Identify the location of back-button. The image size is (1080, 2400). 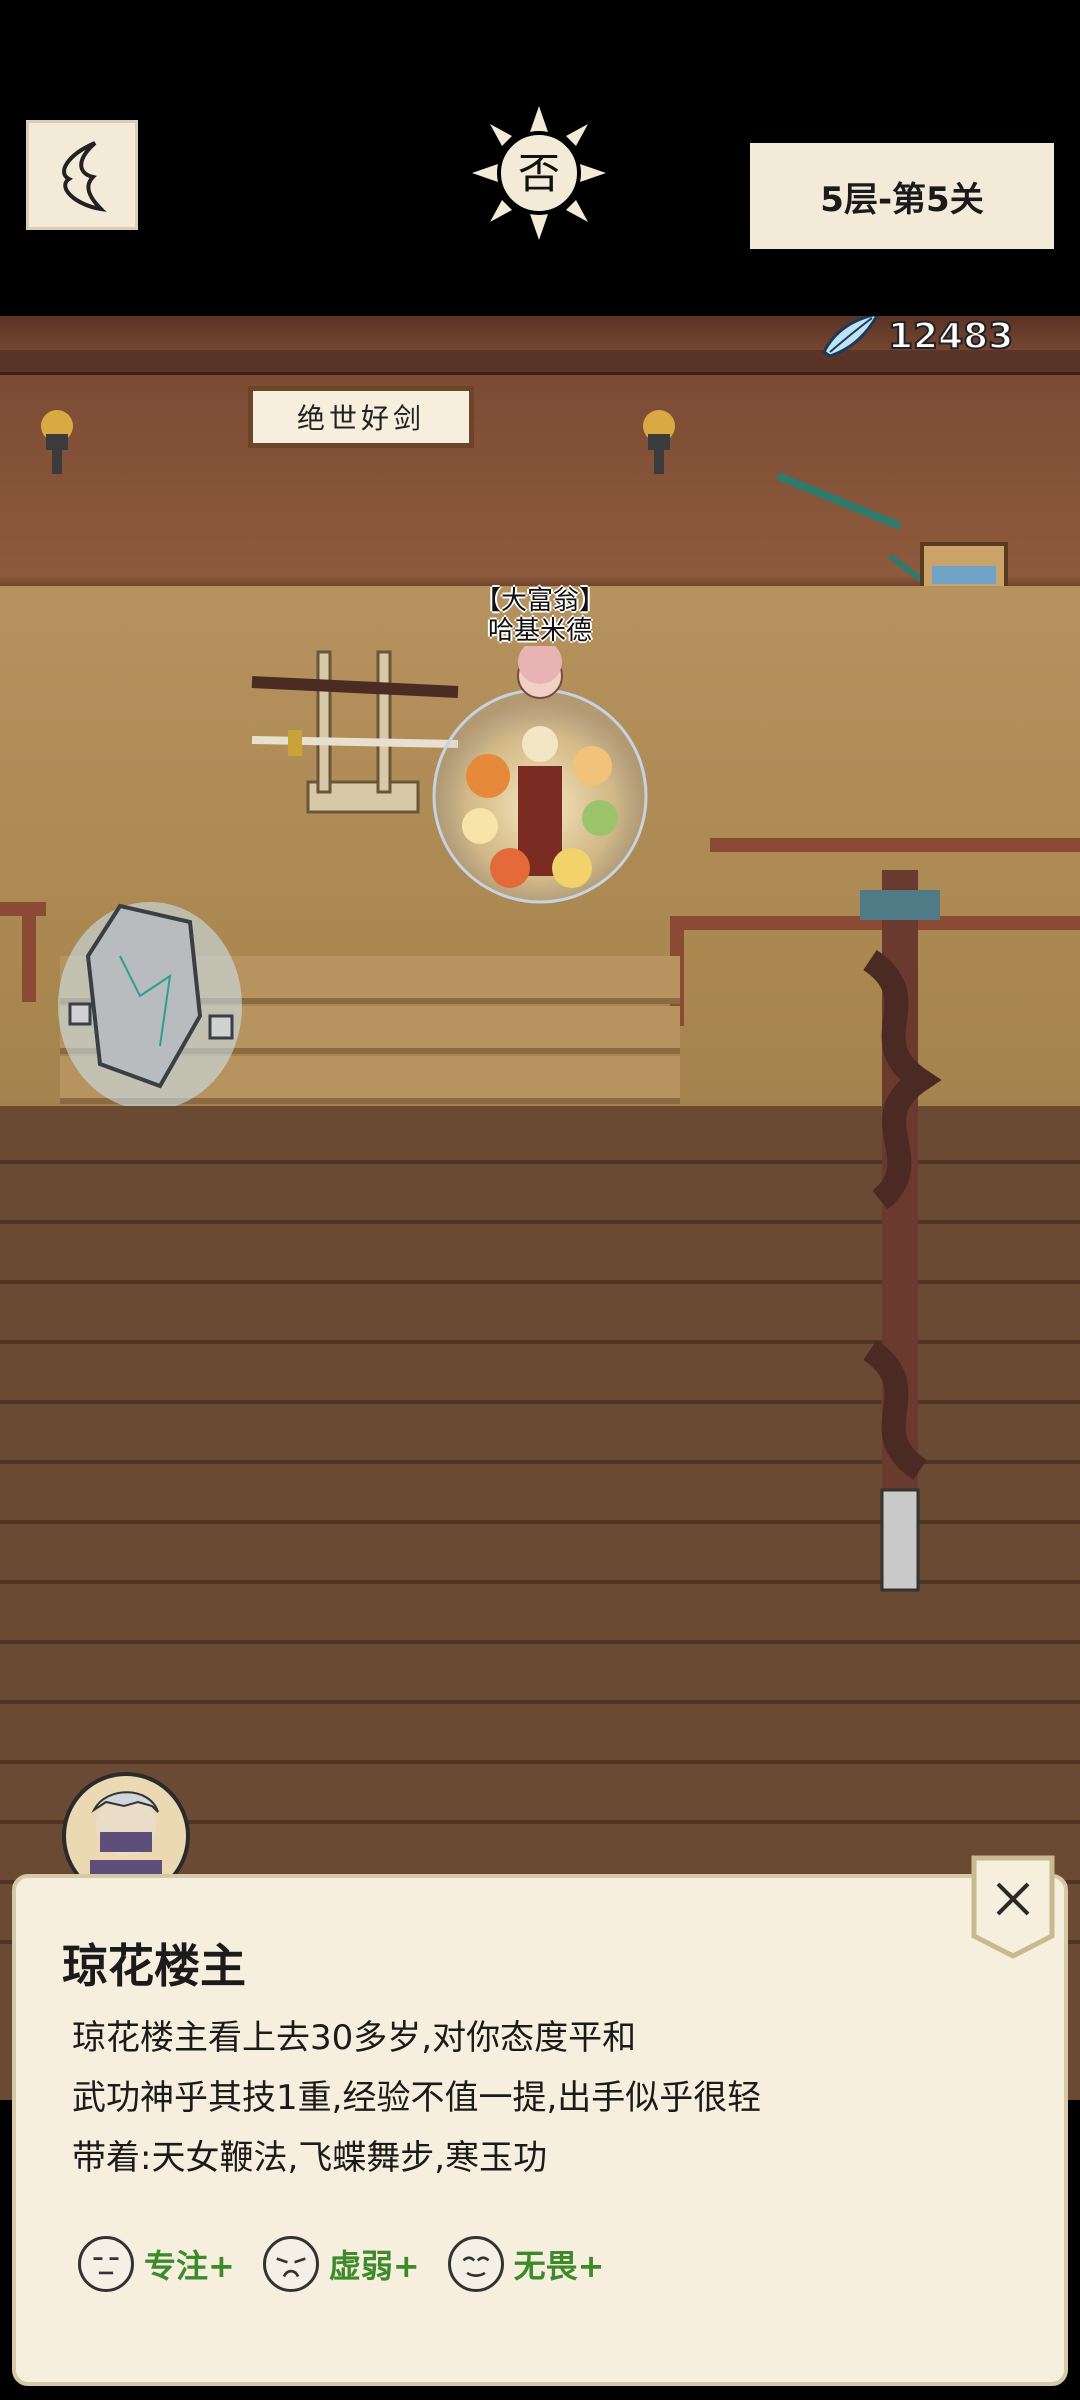
(82, 175).